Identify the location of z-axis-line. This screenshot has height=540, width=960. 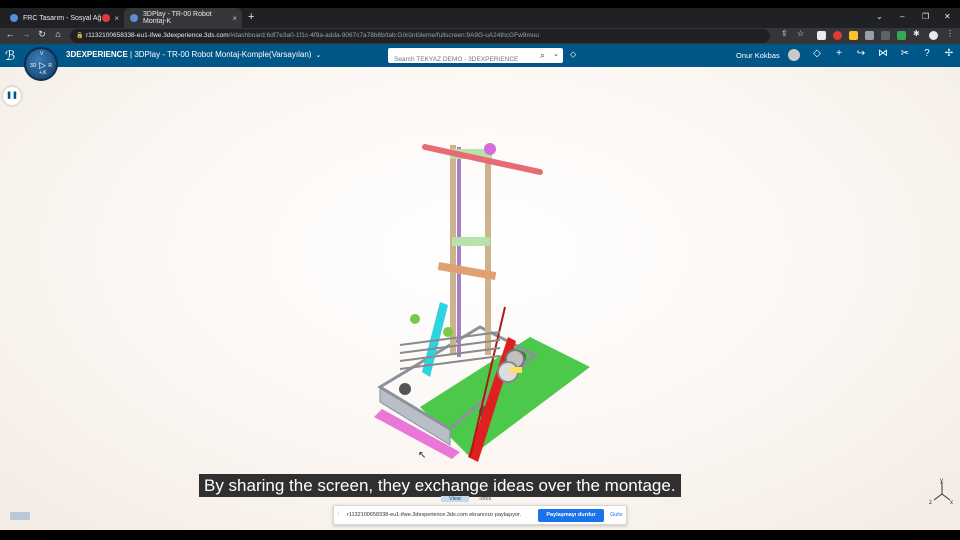
(938, 497).